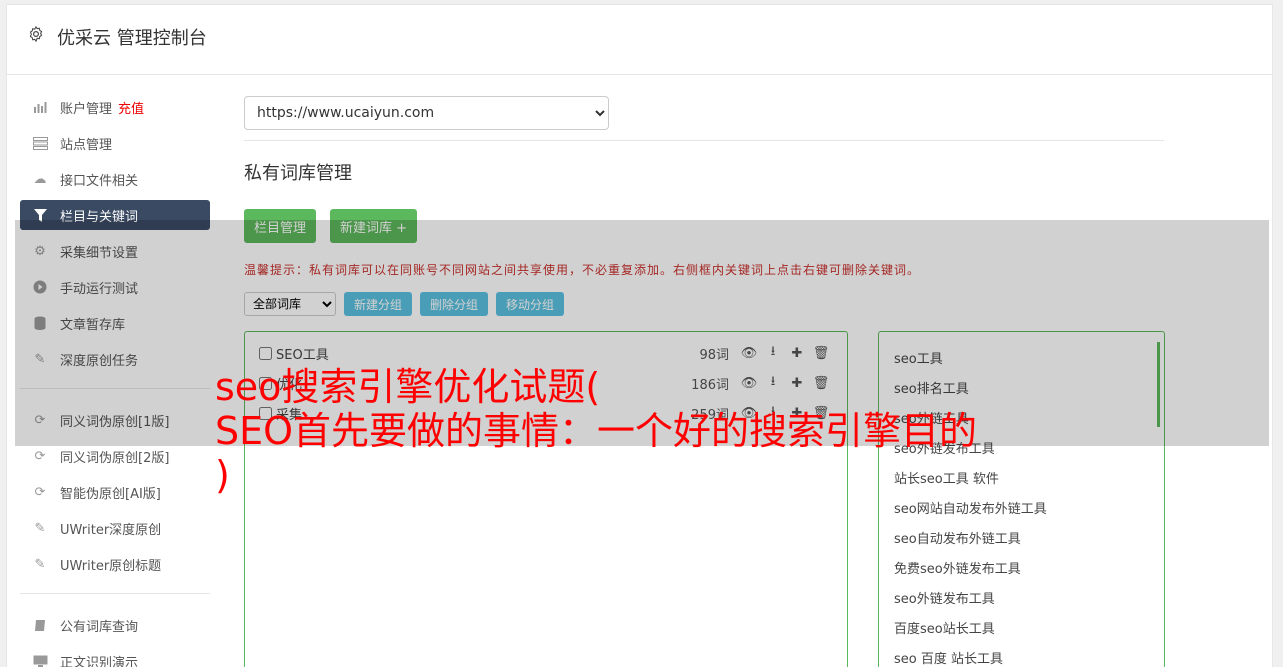 The width and height of the screenshot is (1283, 667). I want to click on sidebar-item-label: 公有词库查询, so click(99, 627).